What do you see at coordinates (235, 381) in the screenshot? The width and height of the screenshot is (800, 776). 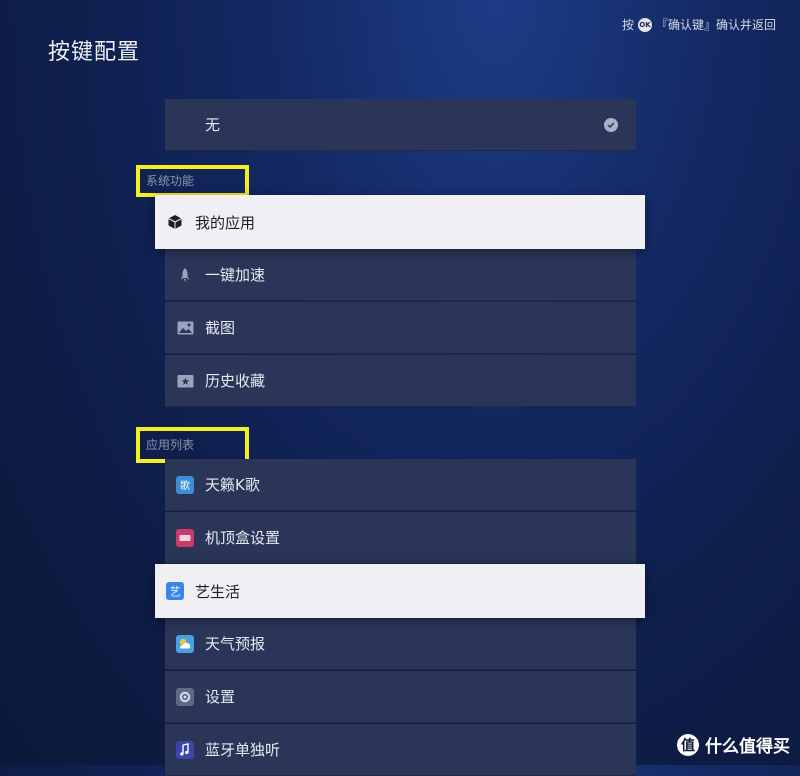 I see `option-label: 历史收藏` at bounding box center [235, 381].